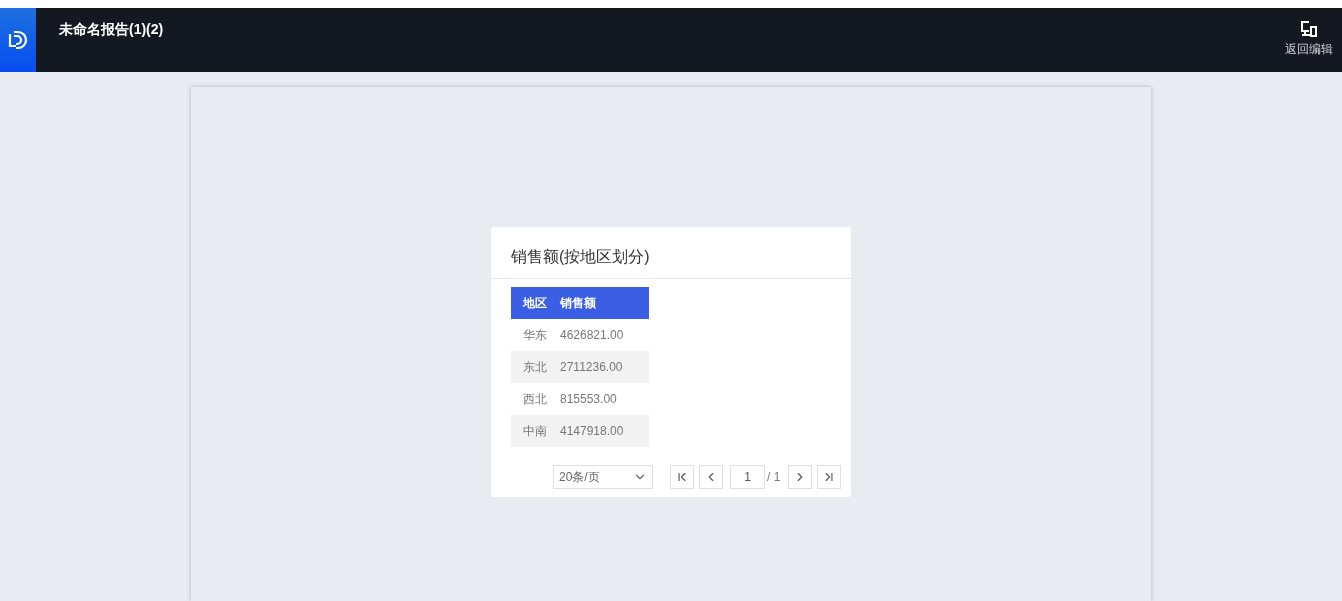  Describe the element at coordinates (711, 477) in the screenshot. I see `previous-page-button` at that location.